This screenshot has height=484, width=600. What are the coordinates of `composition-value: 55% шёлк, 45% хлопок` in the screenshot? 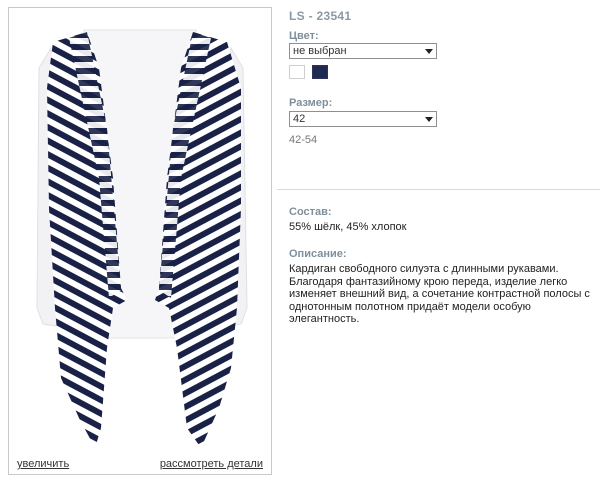 It's located at (348, 227).